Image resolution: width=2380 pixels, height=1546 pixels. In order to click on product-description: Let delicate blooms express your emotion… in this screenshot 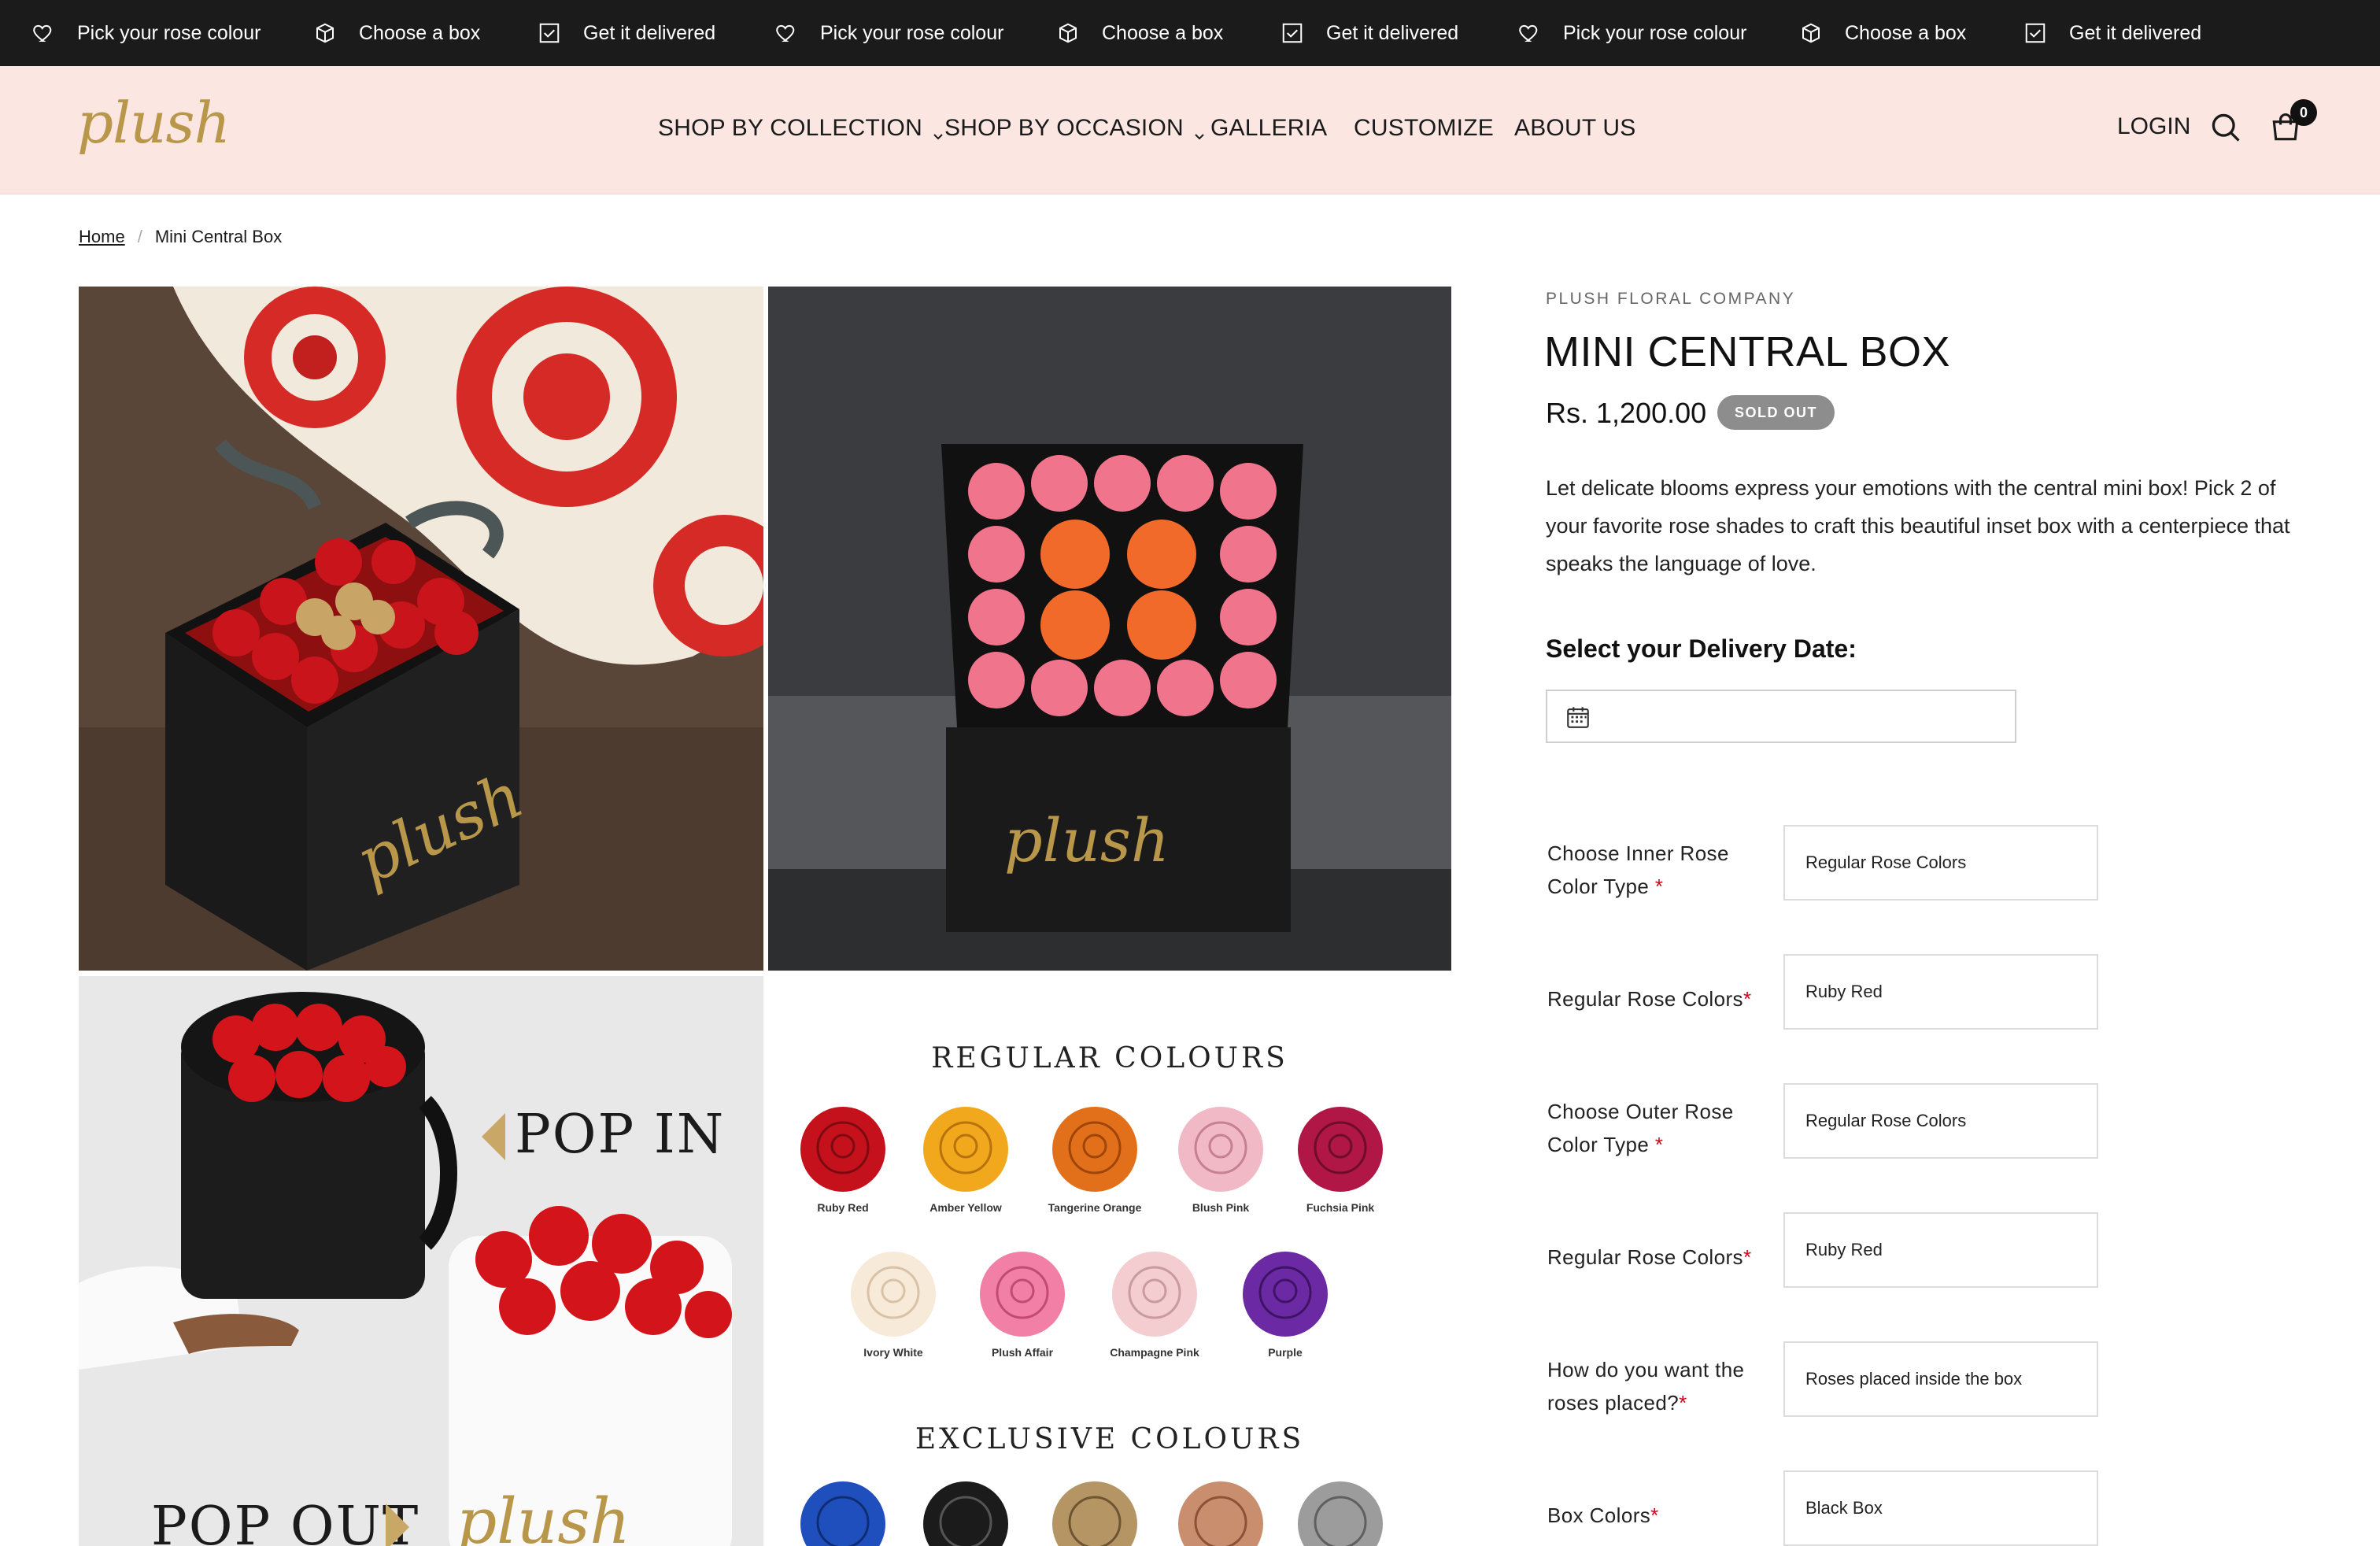, I will do `click(1918, 525)`.